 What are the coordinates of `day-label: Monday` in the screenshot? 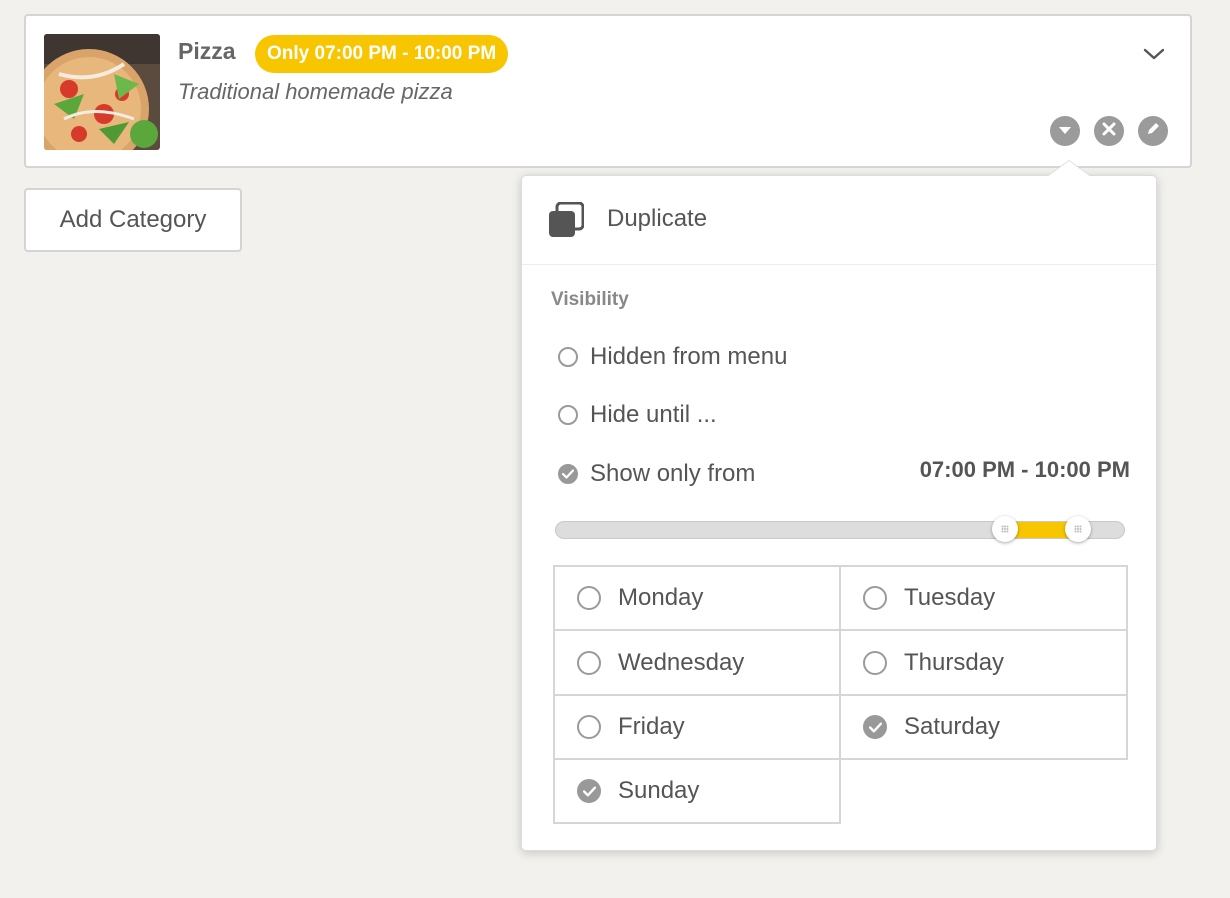 It's located at (661, 597).